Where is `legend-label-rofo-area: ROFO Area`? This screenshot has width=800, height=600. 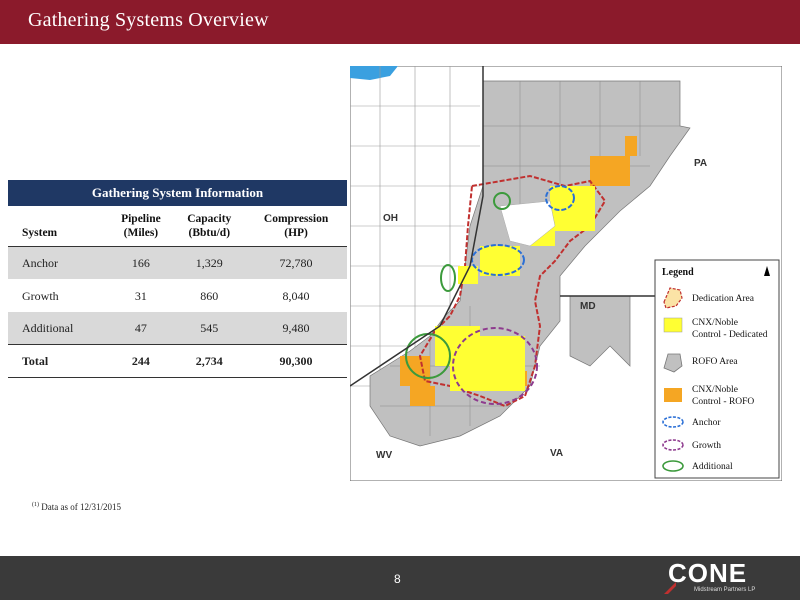
legend-label-rofo-area: ROFO Area is located at coordinates (715, 362).